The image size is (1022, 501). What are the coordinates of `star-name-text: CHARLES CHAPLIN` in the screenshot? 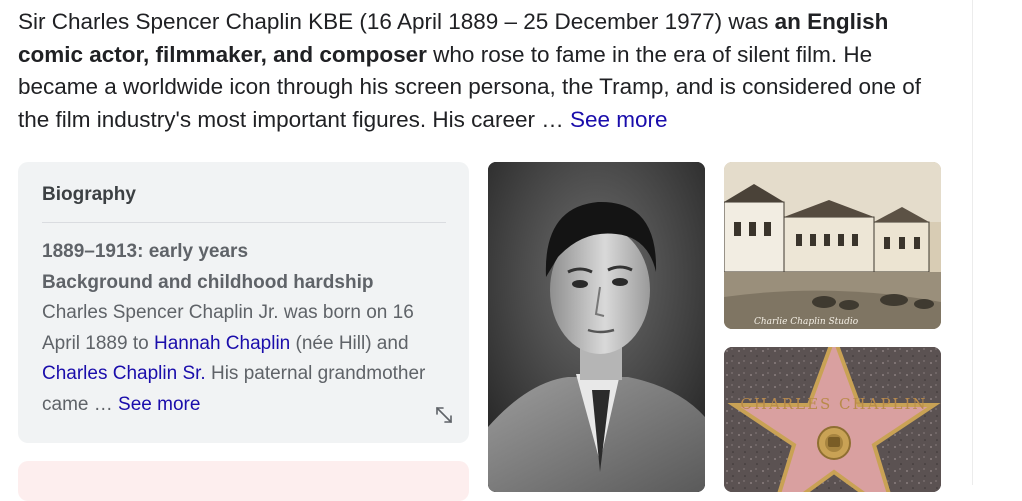 It's located at (833, 404).